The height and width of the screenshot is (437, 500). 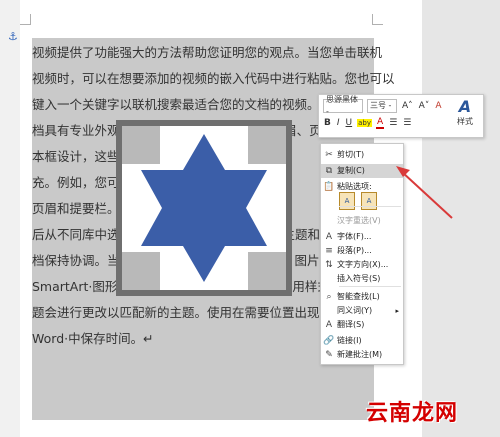 I want to click on star-shape, so click(x=204, y=208).